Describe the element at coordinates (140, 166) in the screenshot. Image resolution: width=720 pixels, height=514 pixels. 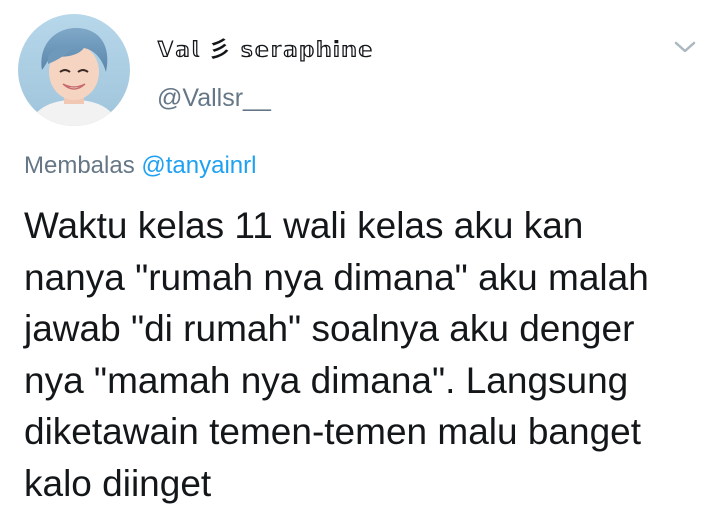
I see `reply-context: Membalas @tanyainrl` at that location.